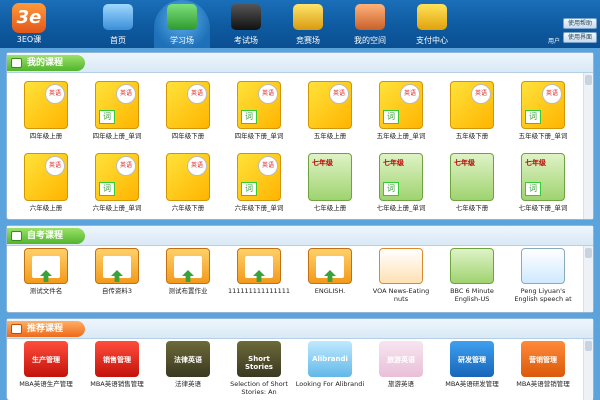  I want to click on course-card: 七年级词七年级上册_单词, so click(401, 182).